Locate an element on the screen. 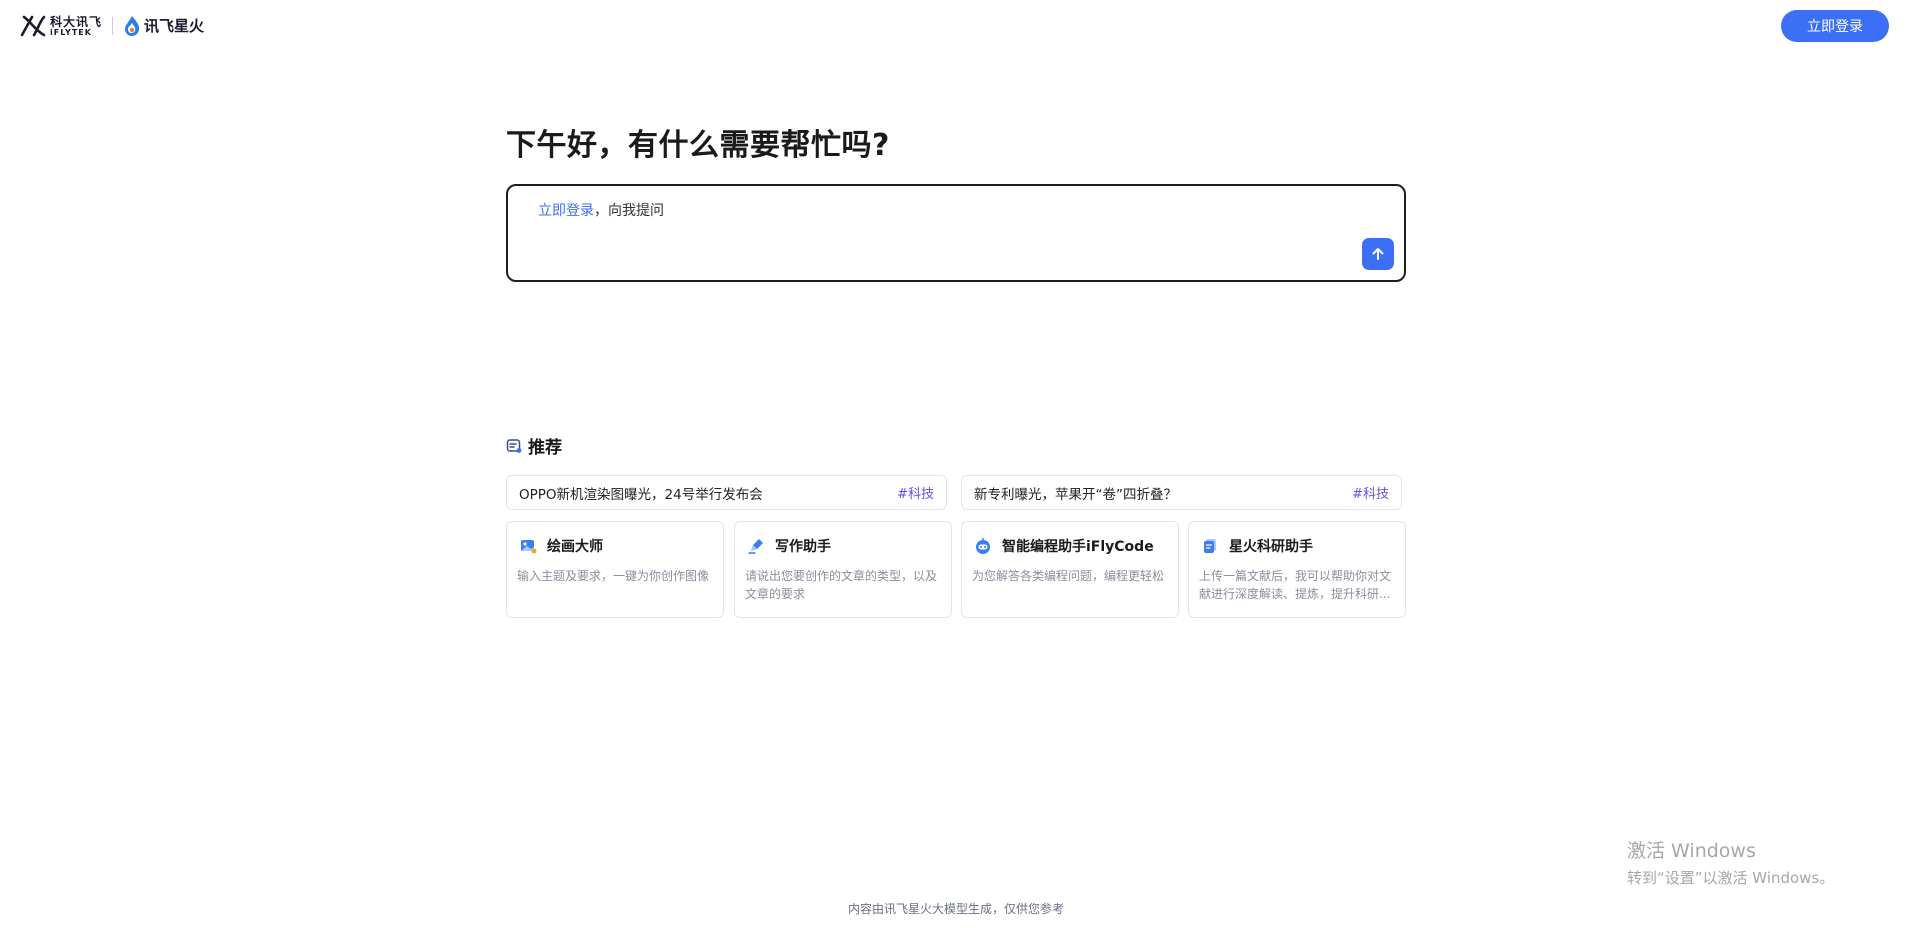  assistant-card-head: 绘画大师 is located at coordinates (561, 546).